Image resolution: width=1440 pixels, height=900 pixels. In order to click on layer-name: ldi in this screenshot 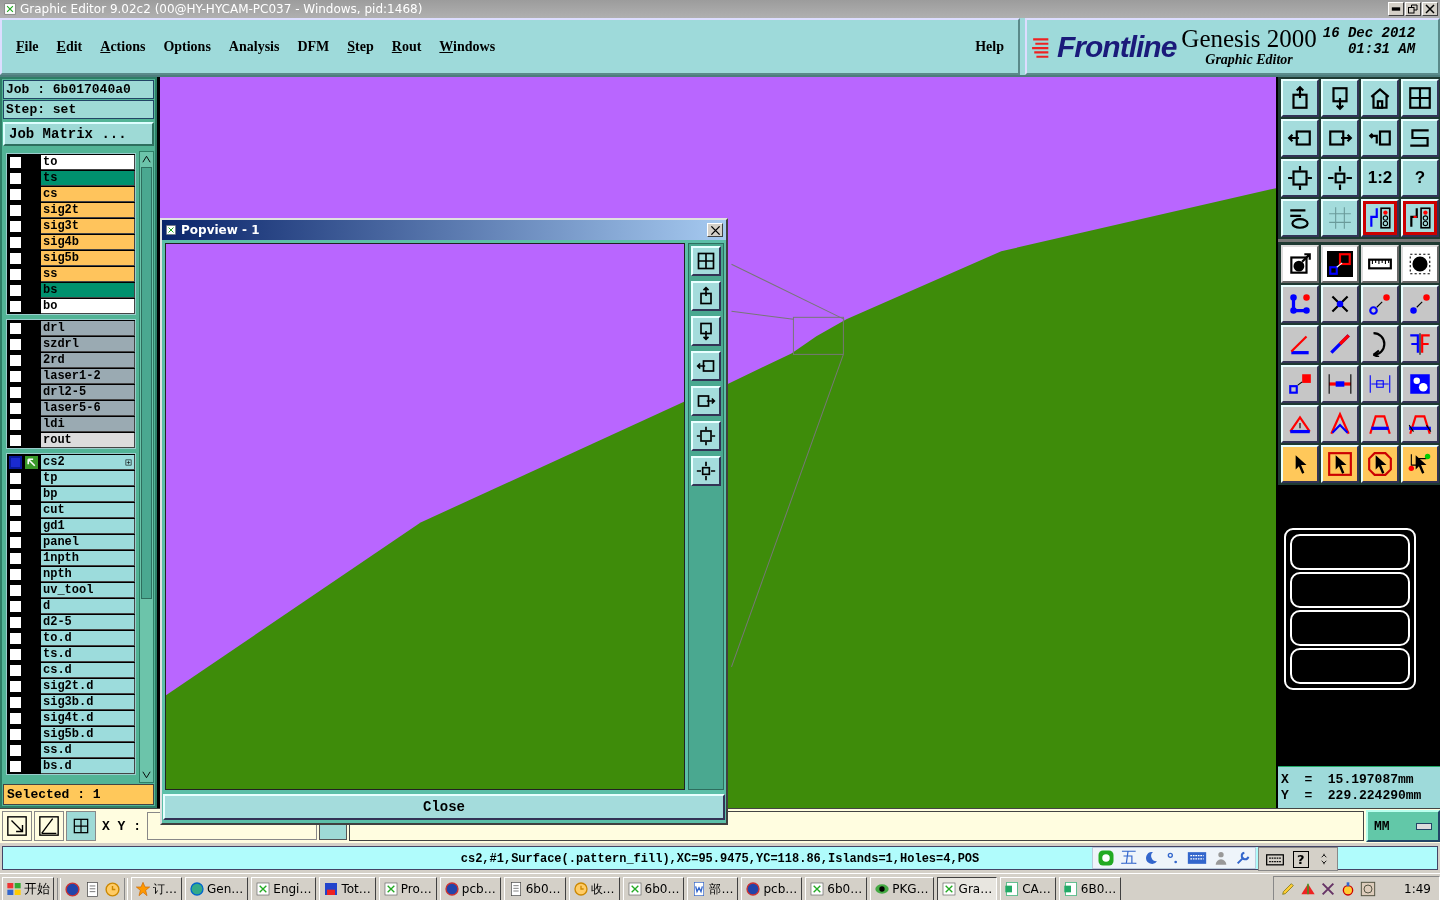, I will do `click(88, 424)`.